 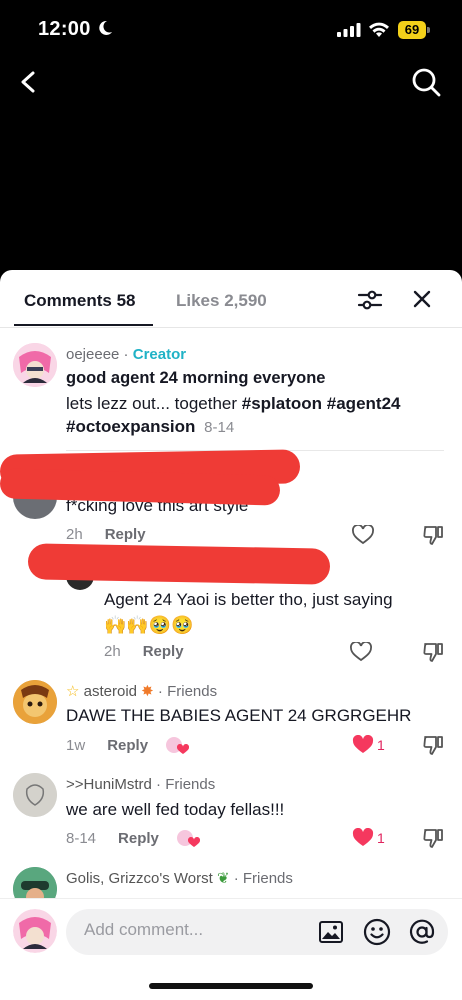 What do you see at coordinates (126, 354) in the screenshot?
I see `comment-username: oejeeee · Creator` at bounding box center [126, 354].